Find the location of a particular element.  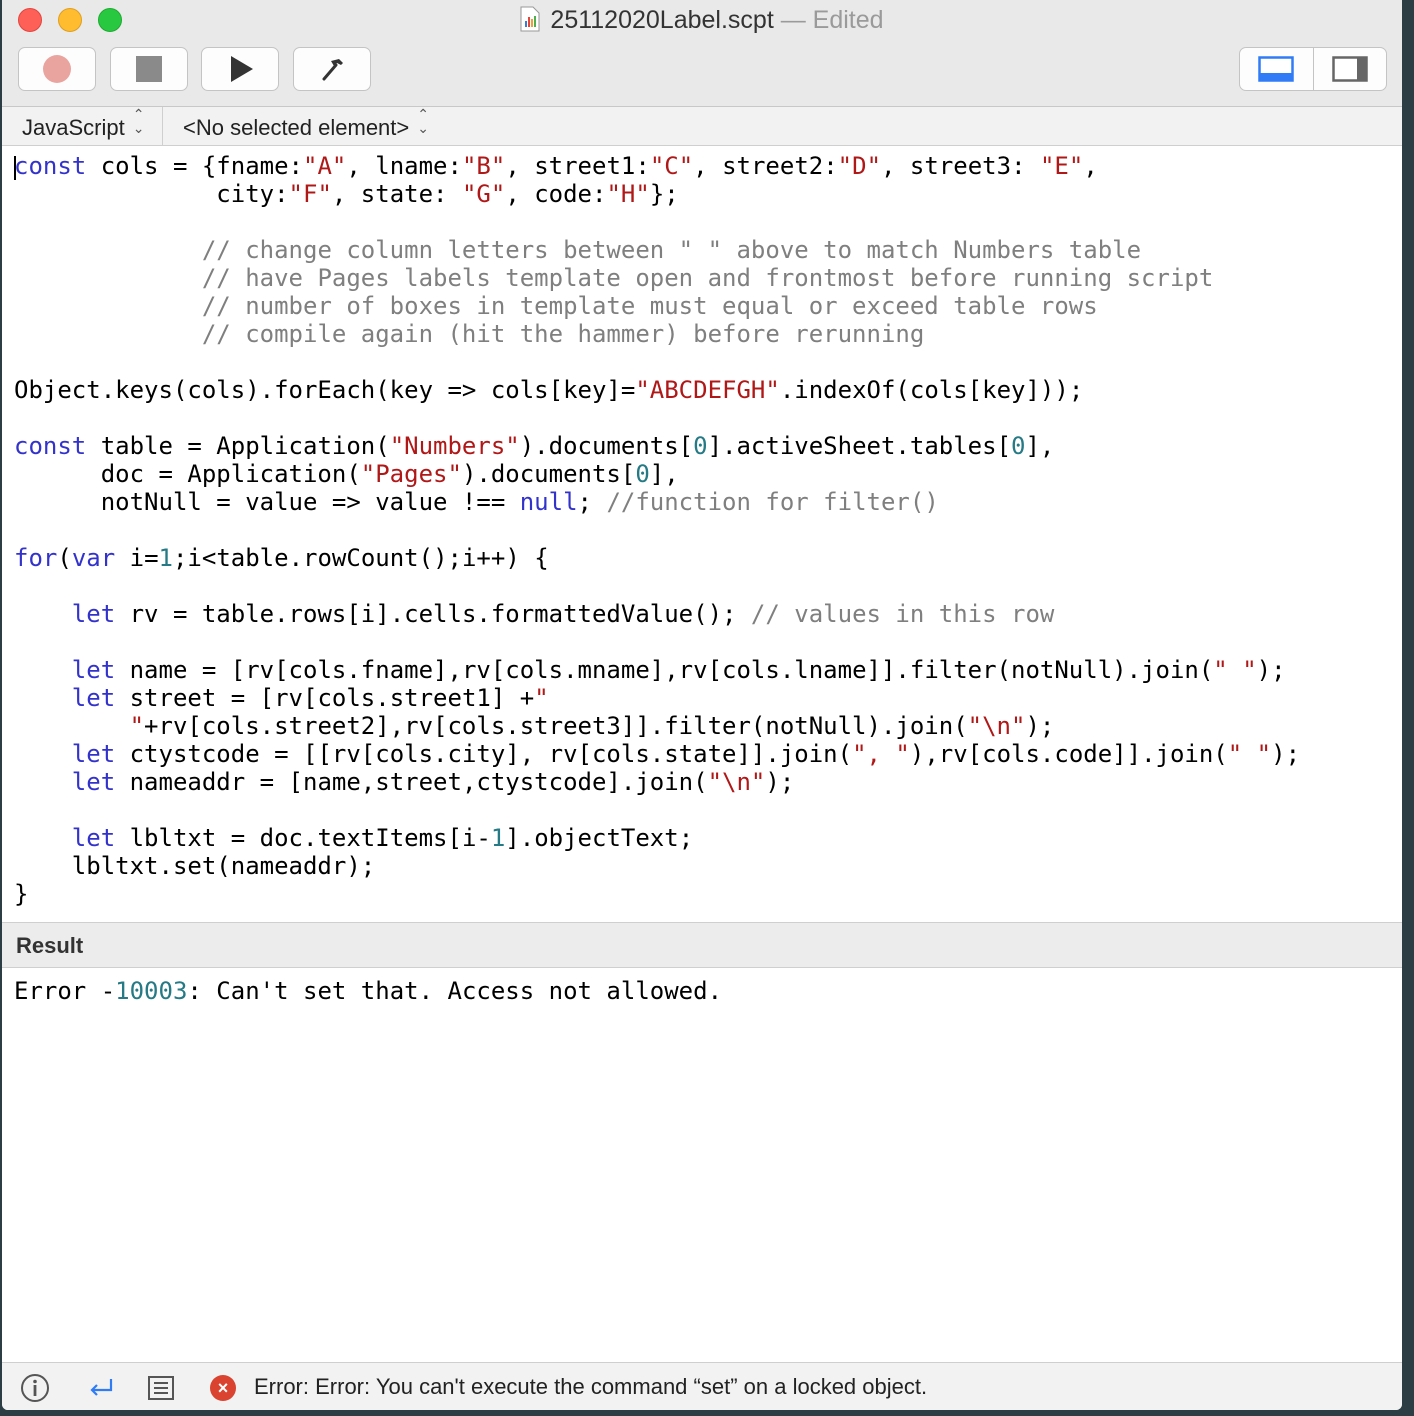

list-icon is located at coordinates (161, 1388).